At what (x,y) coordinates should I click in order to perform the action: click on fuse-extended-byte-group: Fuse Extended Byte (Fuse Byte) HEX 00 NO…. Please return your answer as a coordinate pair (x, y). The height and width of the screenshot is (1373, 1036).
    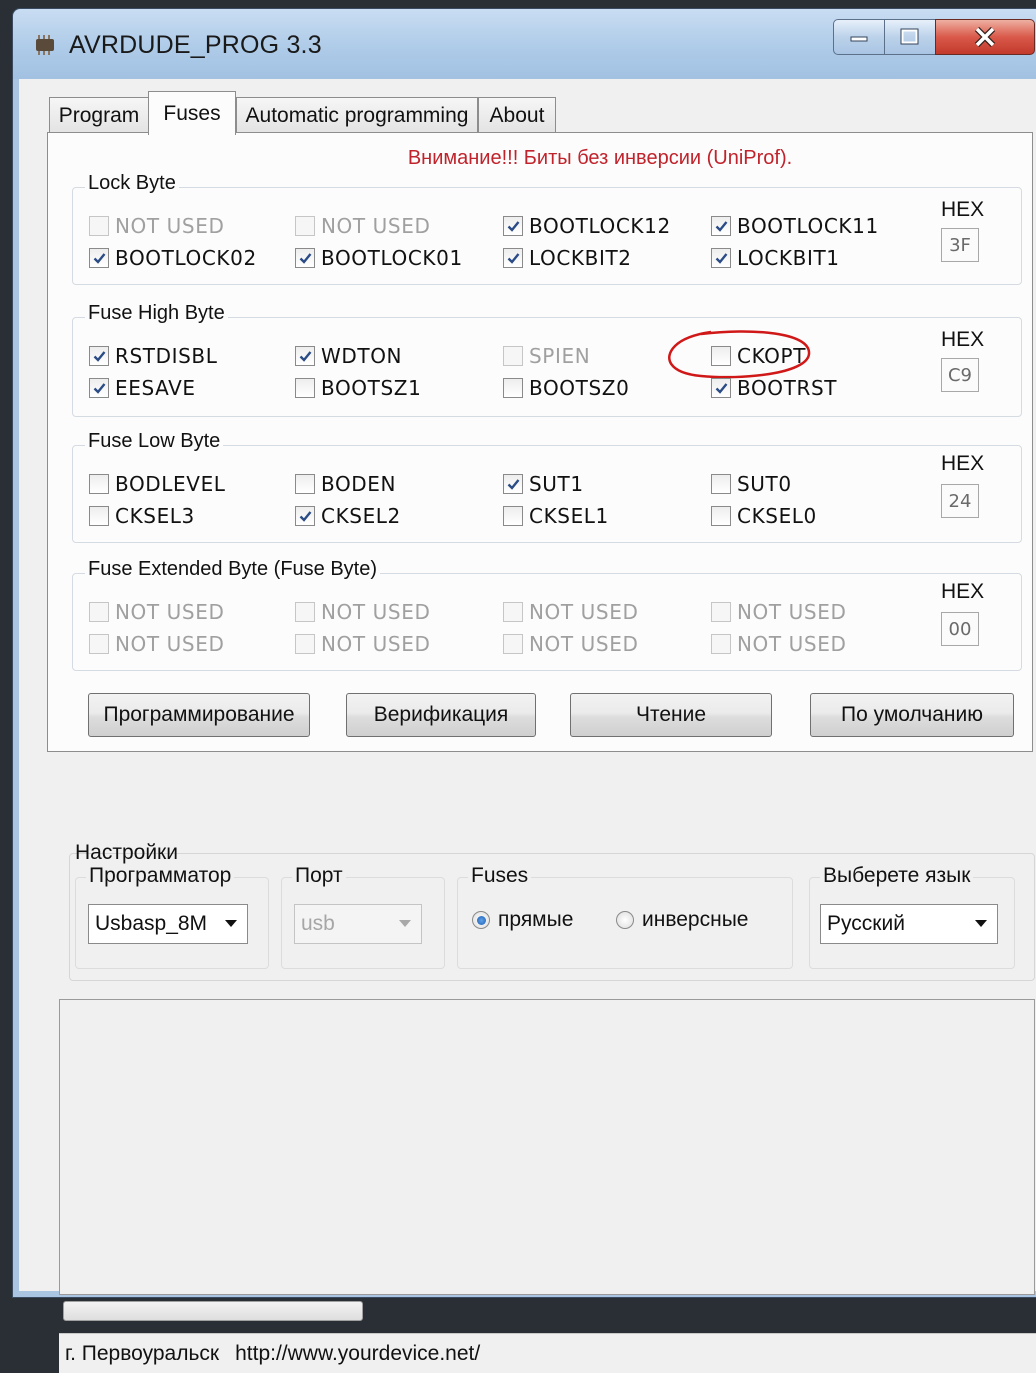
    Looking at the image, I should click on (547, 614).